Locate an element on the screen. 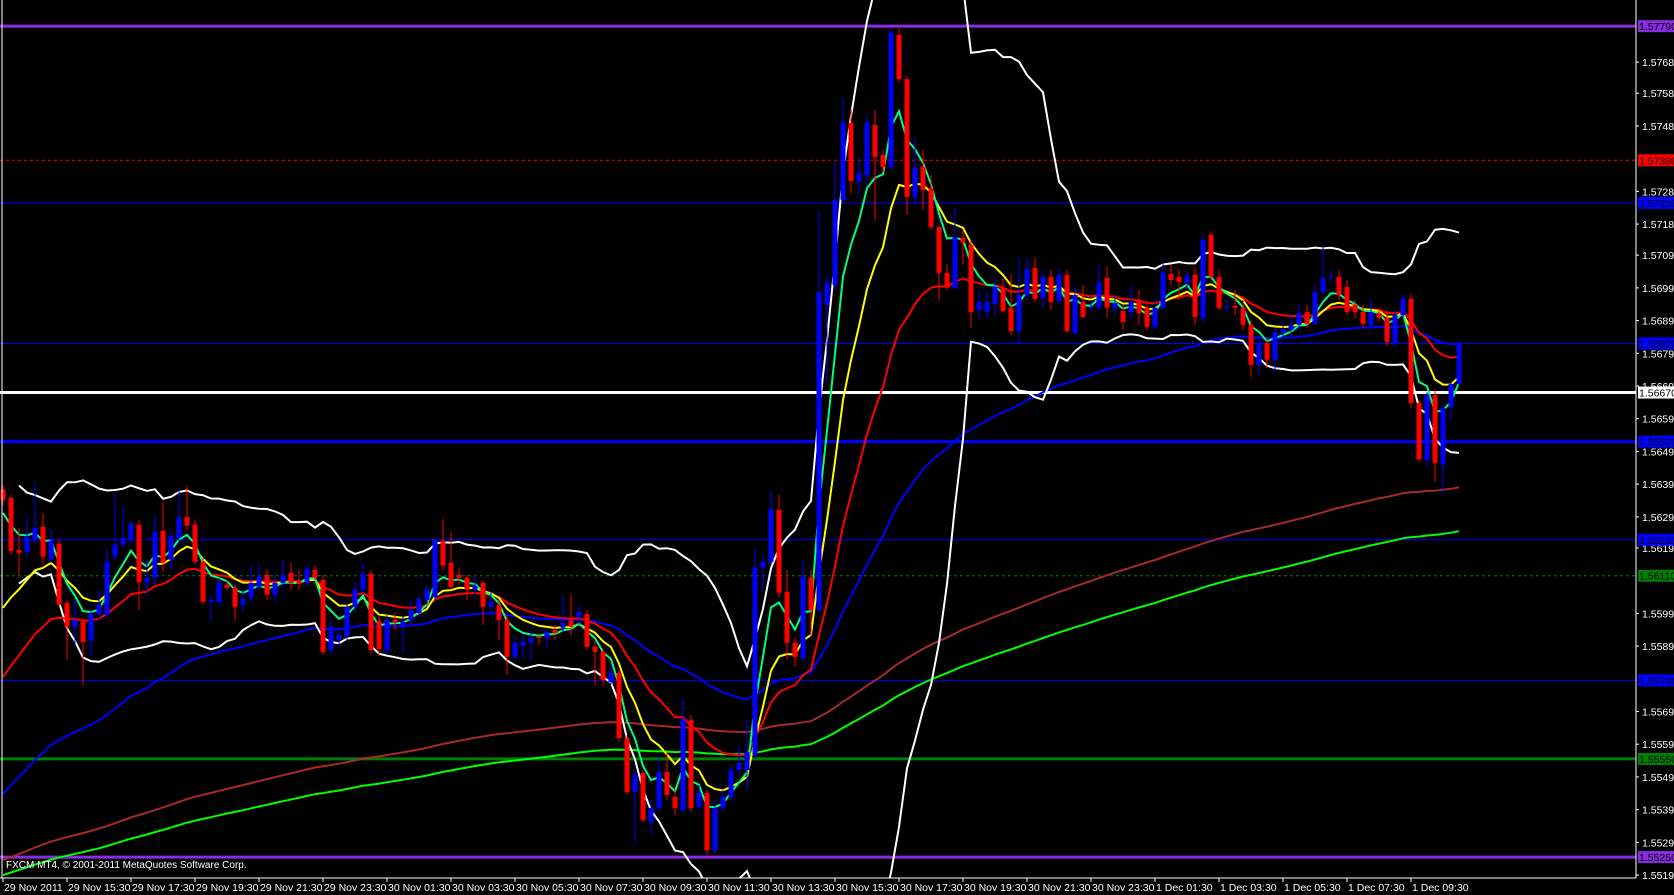 This screenshot has width=1674, height=895. level-label-text: 1.56110 is located at coordinates (1656, 577).